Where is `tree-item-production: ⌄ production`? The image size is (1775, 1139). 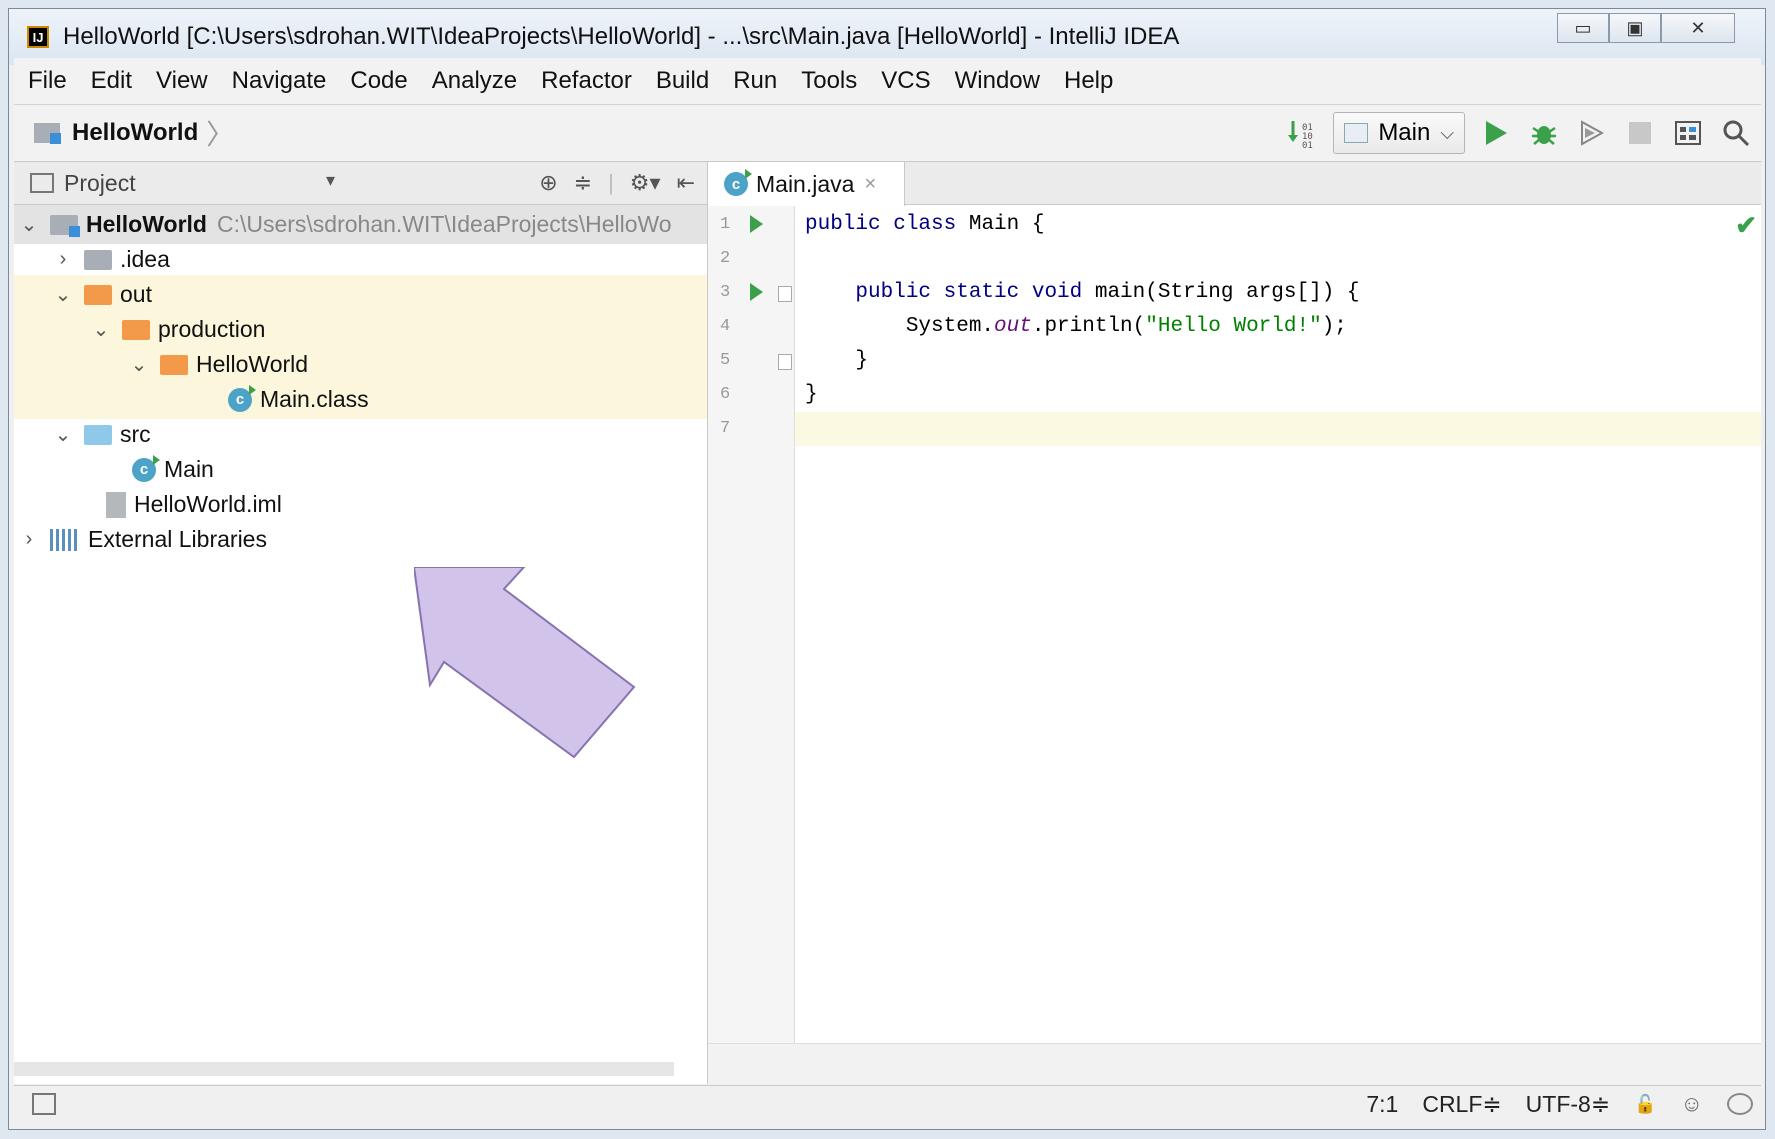 tree-item-production: ⌄ production is located at coordinates (360, 329).